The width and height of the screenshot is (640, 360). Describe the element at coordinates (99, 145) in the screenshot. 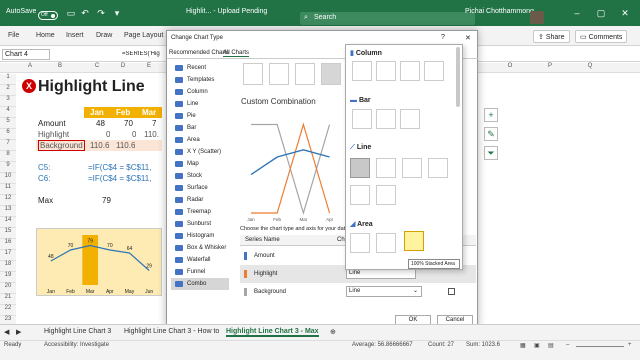

I see `background-cell: 110.6` at that location.